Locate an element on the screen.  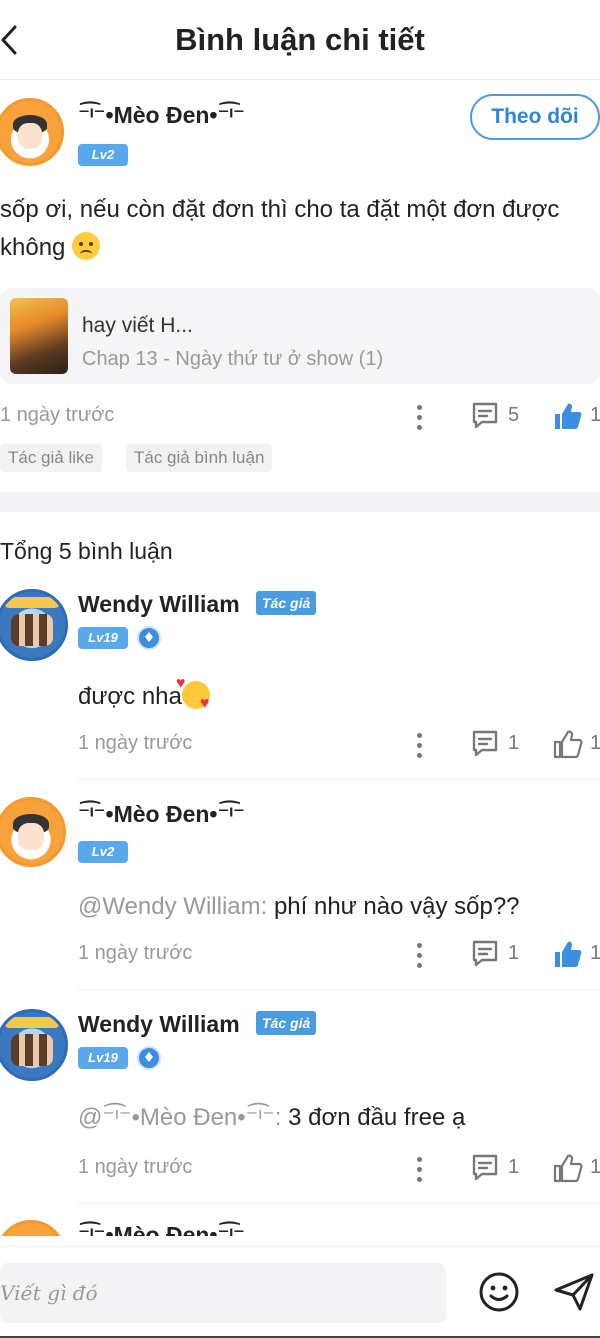
send-icon is located at coordinates (574, 1292).